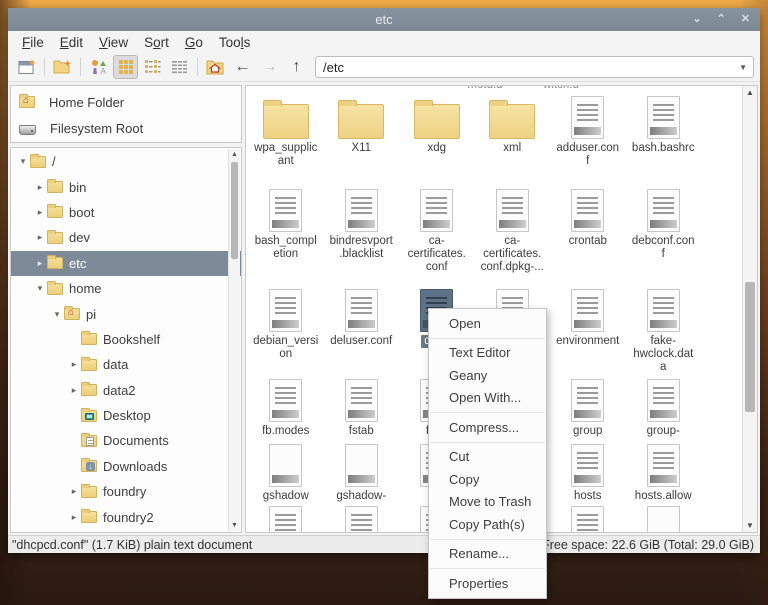  Describe the element at coordinates (437, 140) in the screenshot. I see `file-item: xdg` at that location.